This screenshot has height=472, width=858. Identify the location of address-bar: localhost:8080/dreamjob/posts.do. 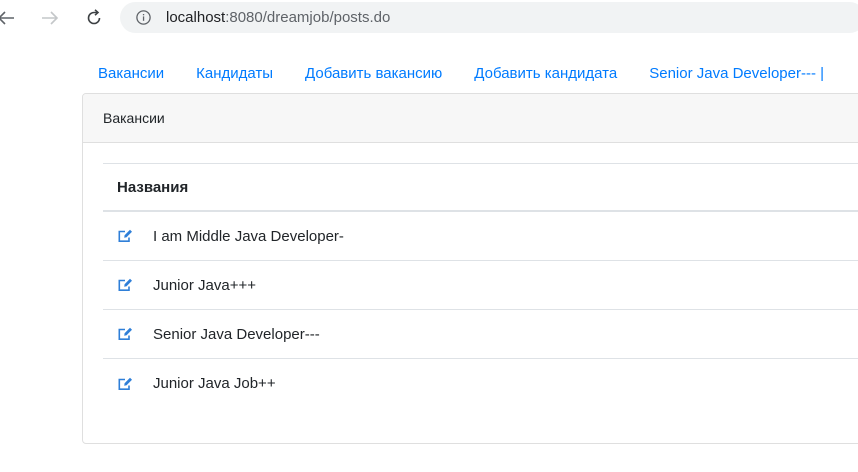
(489, 17).